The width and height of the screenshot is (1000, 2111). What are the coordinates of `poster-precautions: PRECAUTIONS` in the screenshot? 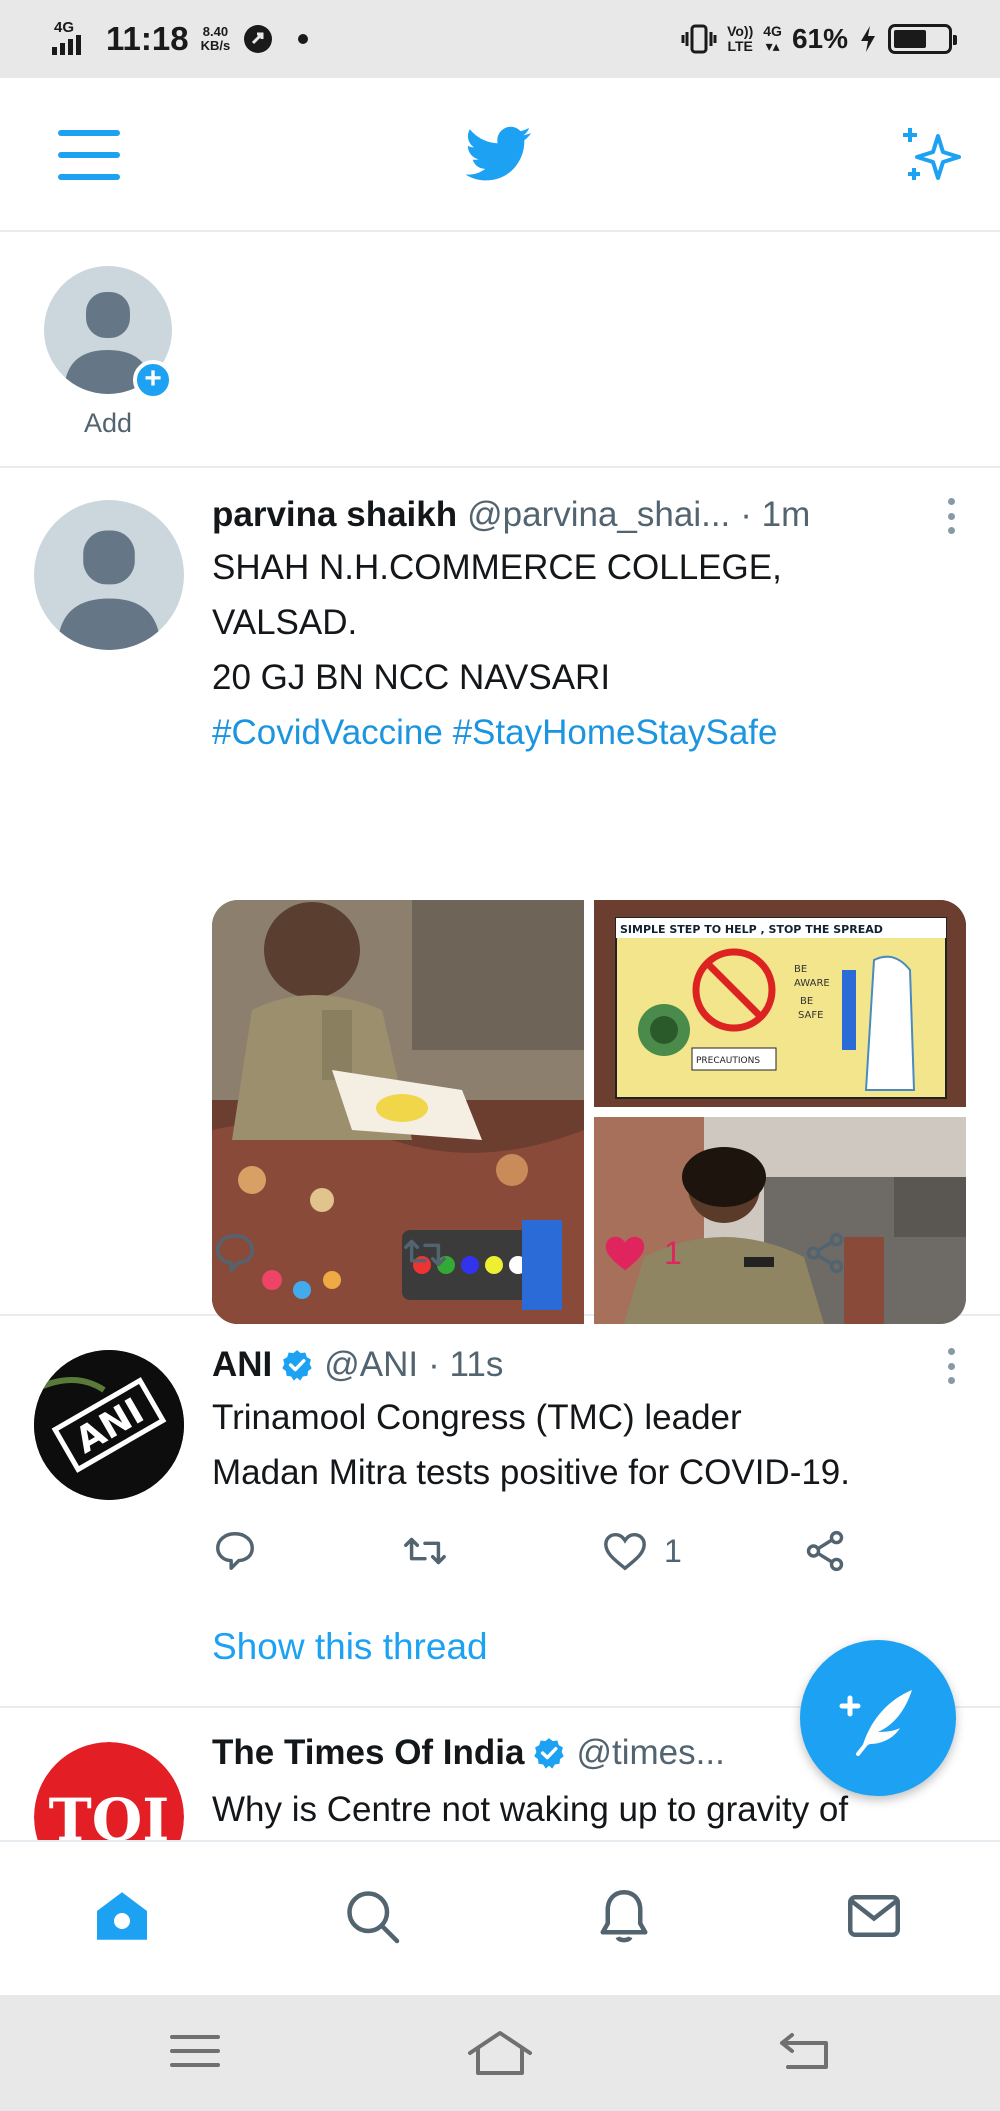 It's located at (728, 1061).